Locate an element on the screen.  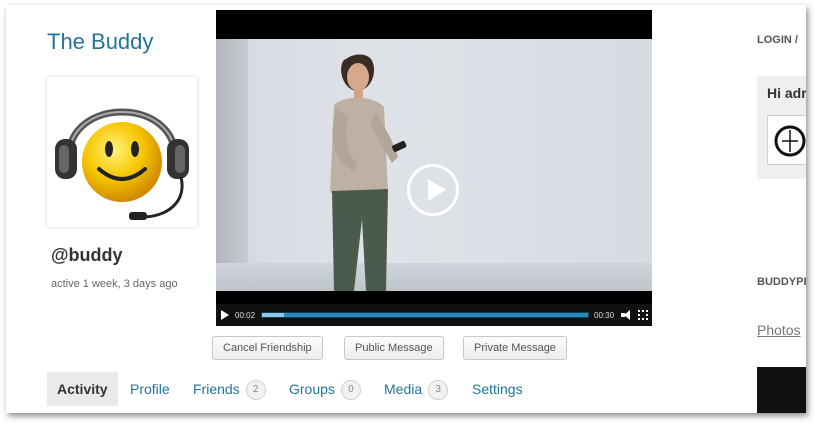
tab-friends: Friends 2 is located at coordinates (229, 389).